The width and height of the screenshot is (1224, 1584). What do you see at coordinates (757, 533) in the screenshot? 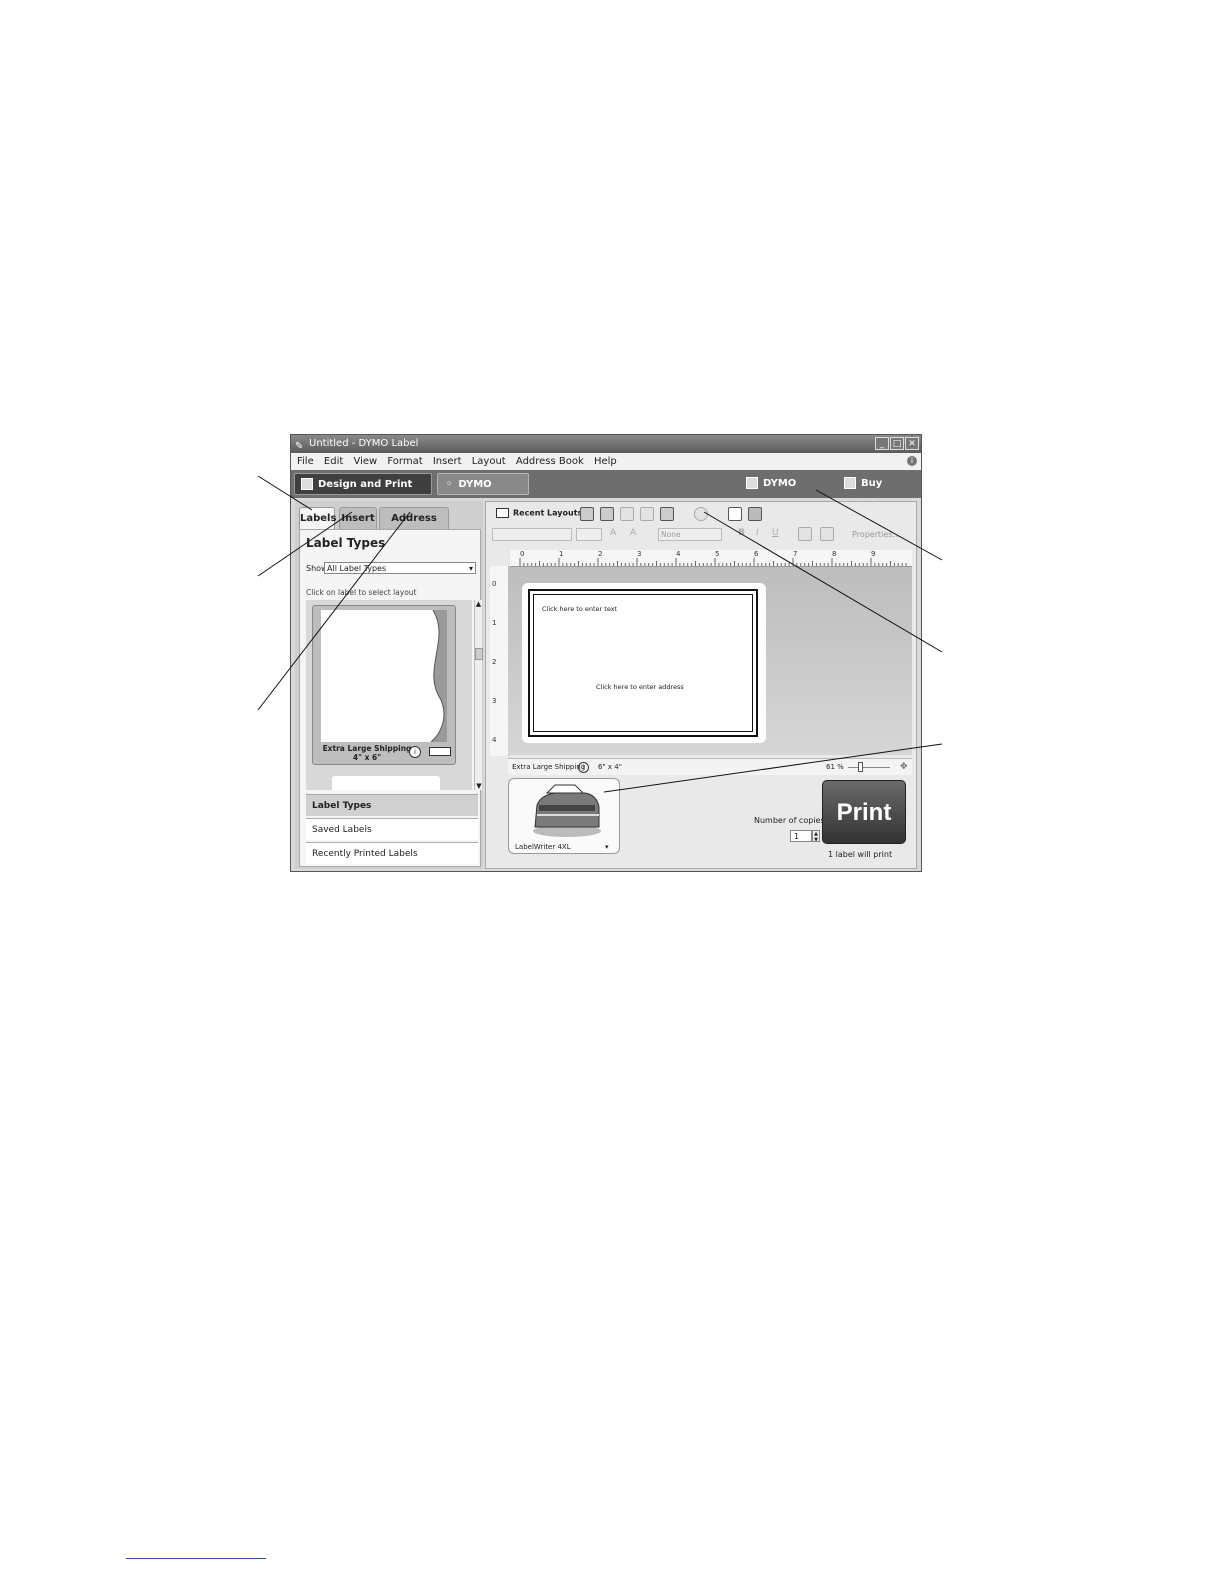
I see `italic-button: I` at bounding box center [757, 533].